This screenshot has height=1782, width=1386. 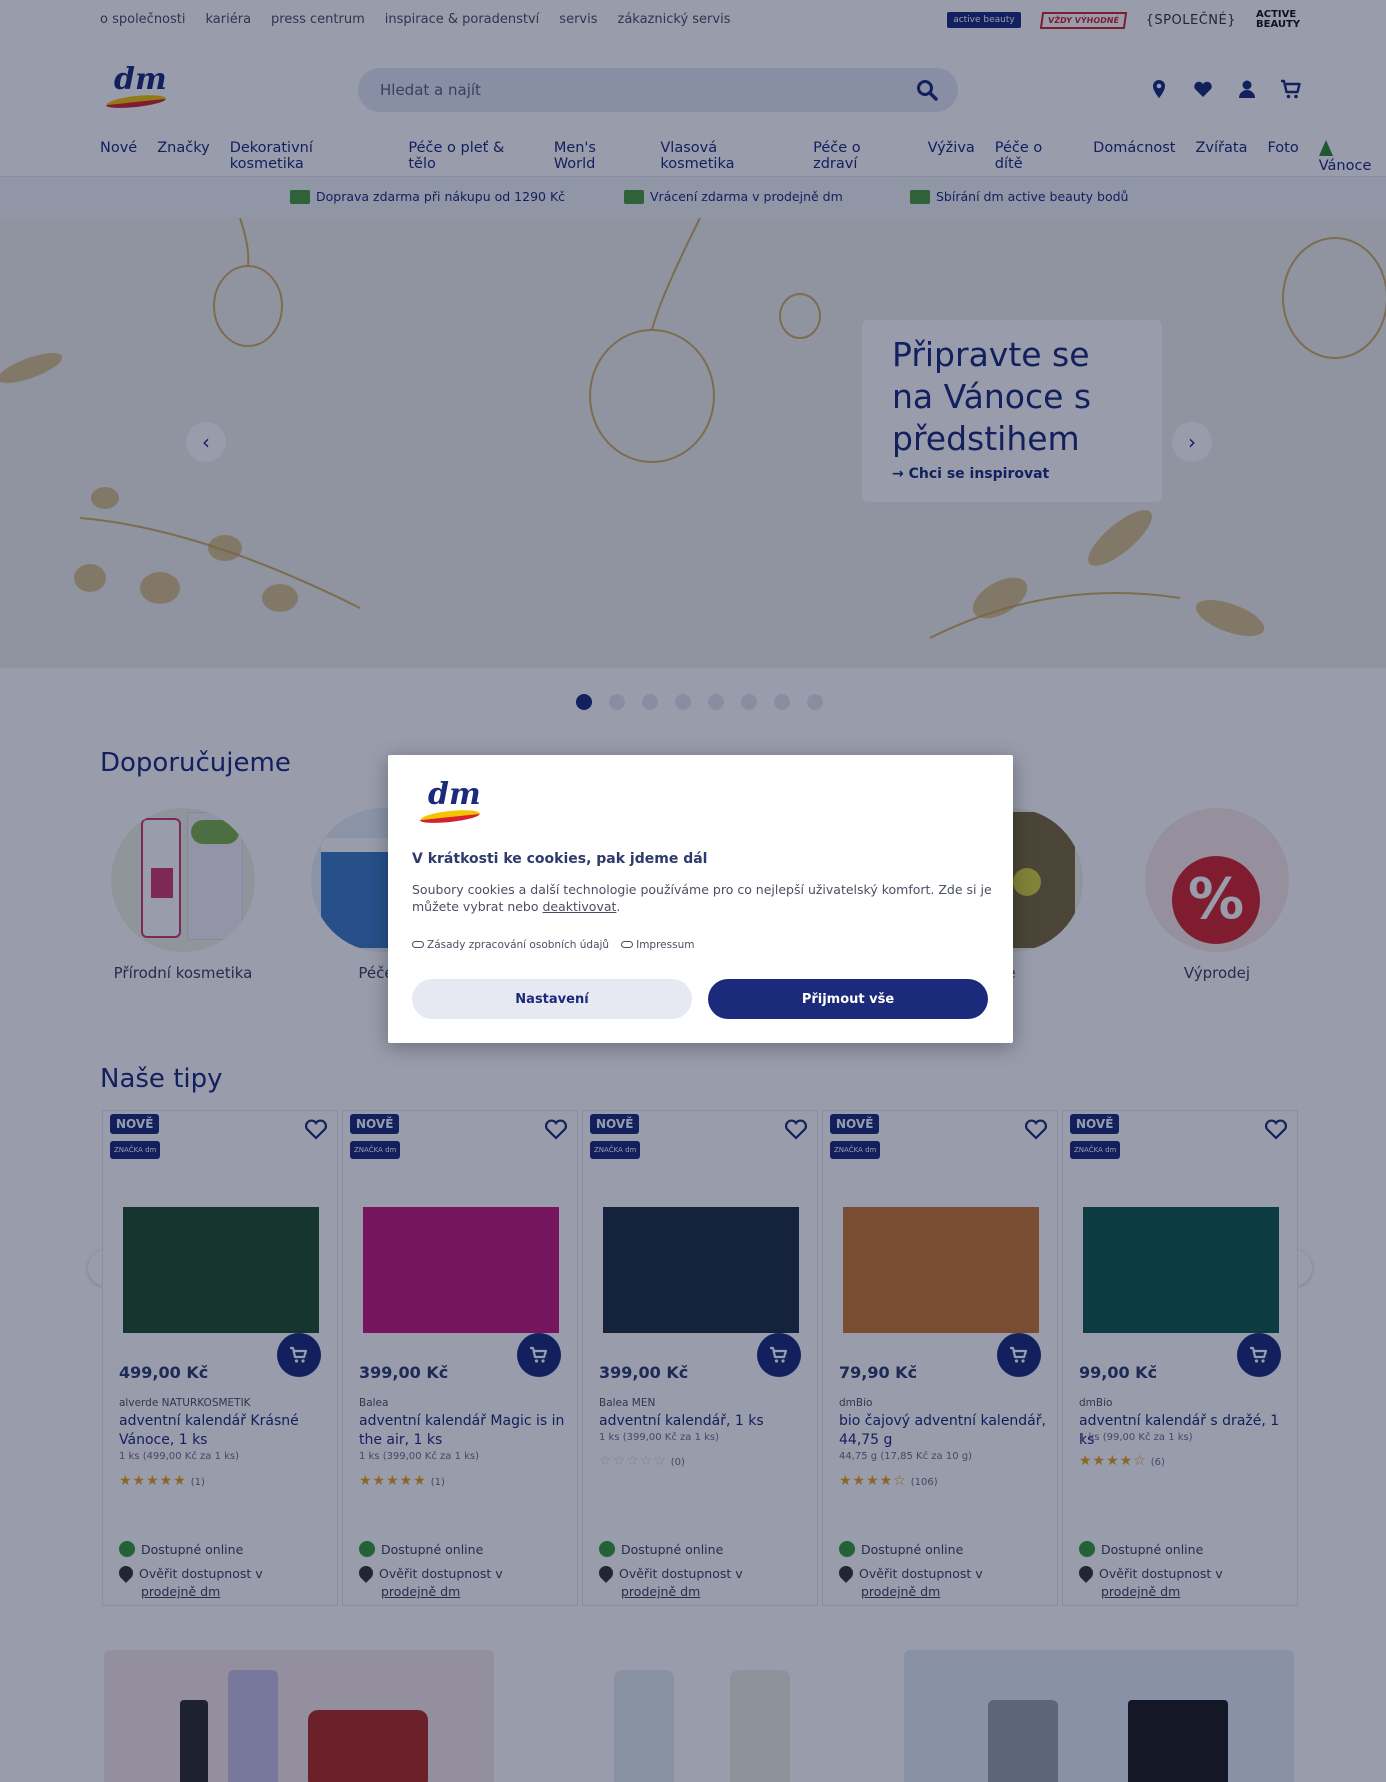 What do you see at coordinates (657, 945) in the screenshot?
I see `impressum-link: Impressum` at bounding box center [657, 945].